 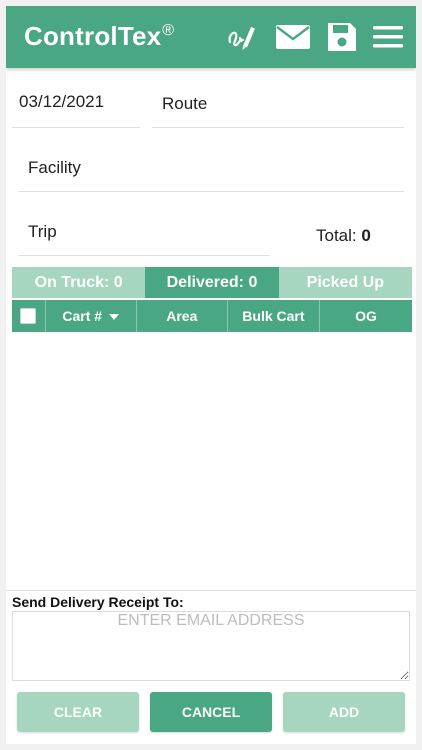 I want to click on status-tabs: On Truck: 0 Delivered: 0 Picked Up, so click(x=212, y=282).